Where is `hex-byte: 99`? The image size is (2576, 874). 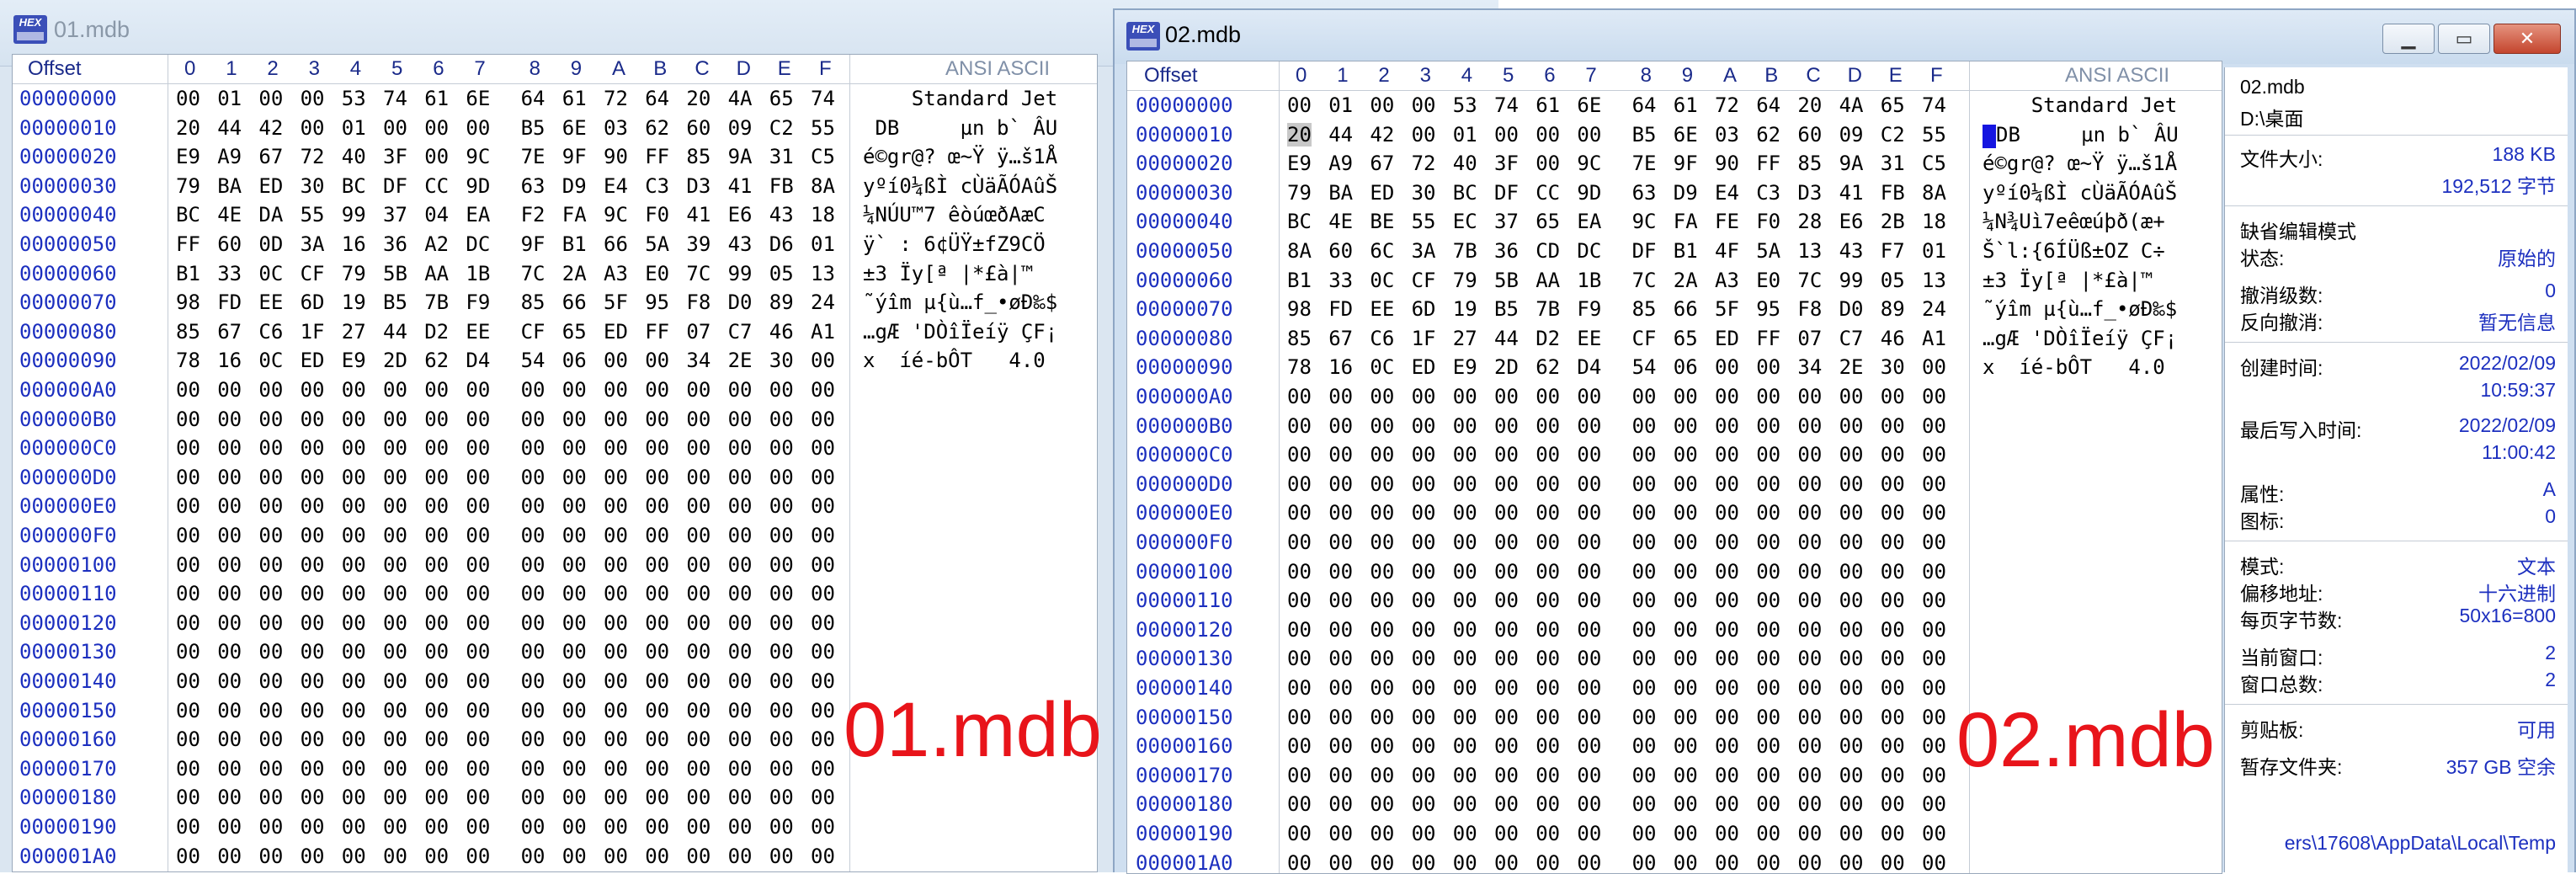 hex-byte: 99 is located at coordinates (354, 215).